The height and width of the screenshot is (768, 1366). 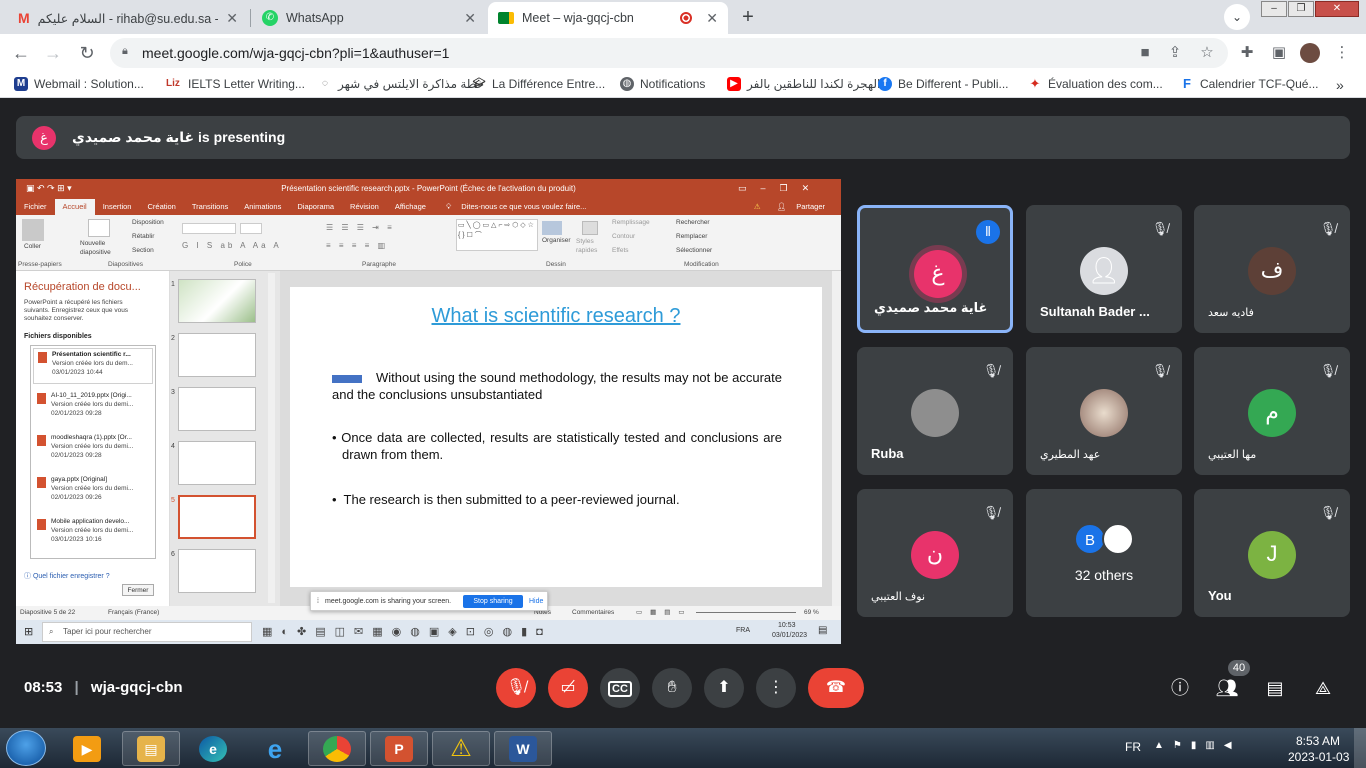 I want to click on share-icon: ⇪, so click(x=1175, y=53).